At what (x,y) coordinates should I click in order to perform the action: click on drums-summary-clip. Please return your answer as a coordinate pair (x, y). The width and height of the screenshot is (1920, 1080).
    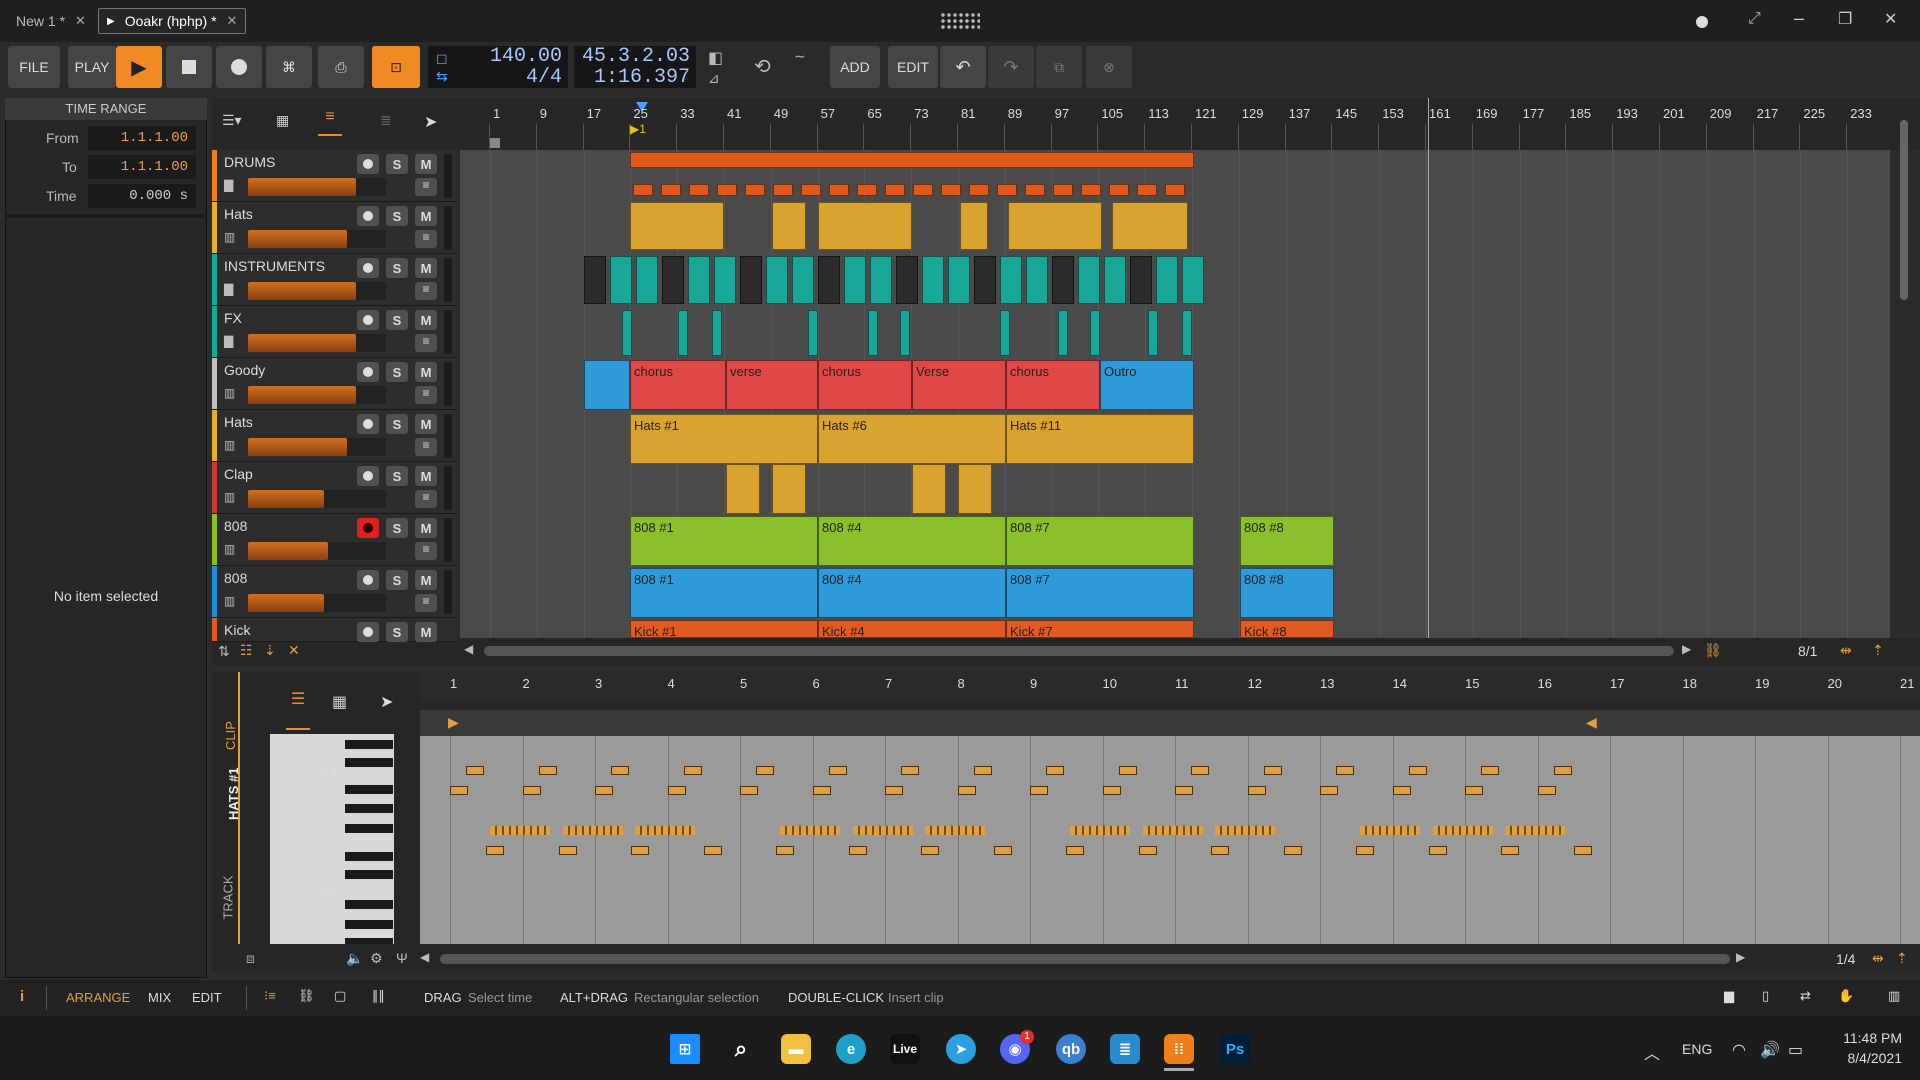
    Looking at the image, I should click on (912, 160).